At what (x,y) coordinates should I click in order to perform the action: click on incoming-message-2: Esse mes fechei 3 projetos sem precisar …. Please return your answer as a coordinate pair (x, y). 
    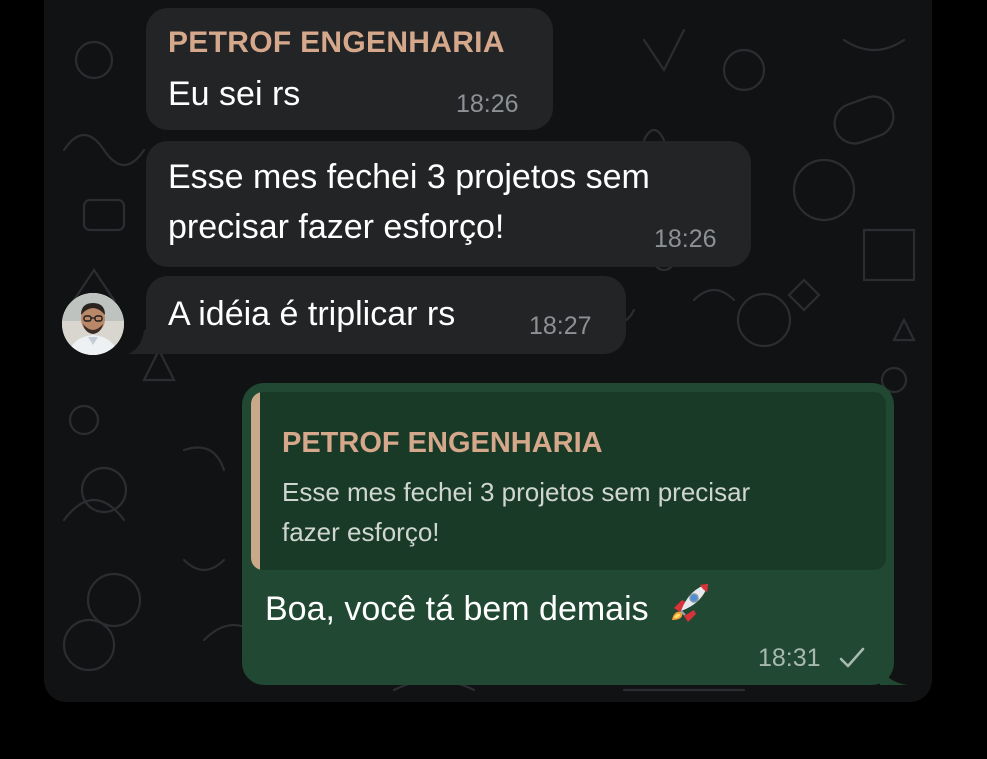
    Looking at the image, I should click on (448, 204).